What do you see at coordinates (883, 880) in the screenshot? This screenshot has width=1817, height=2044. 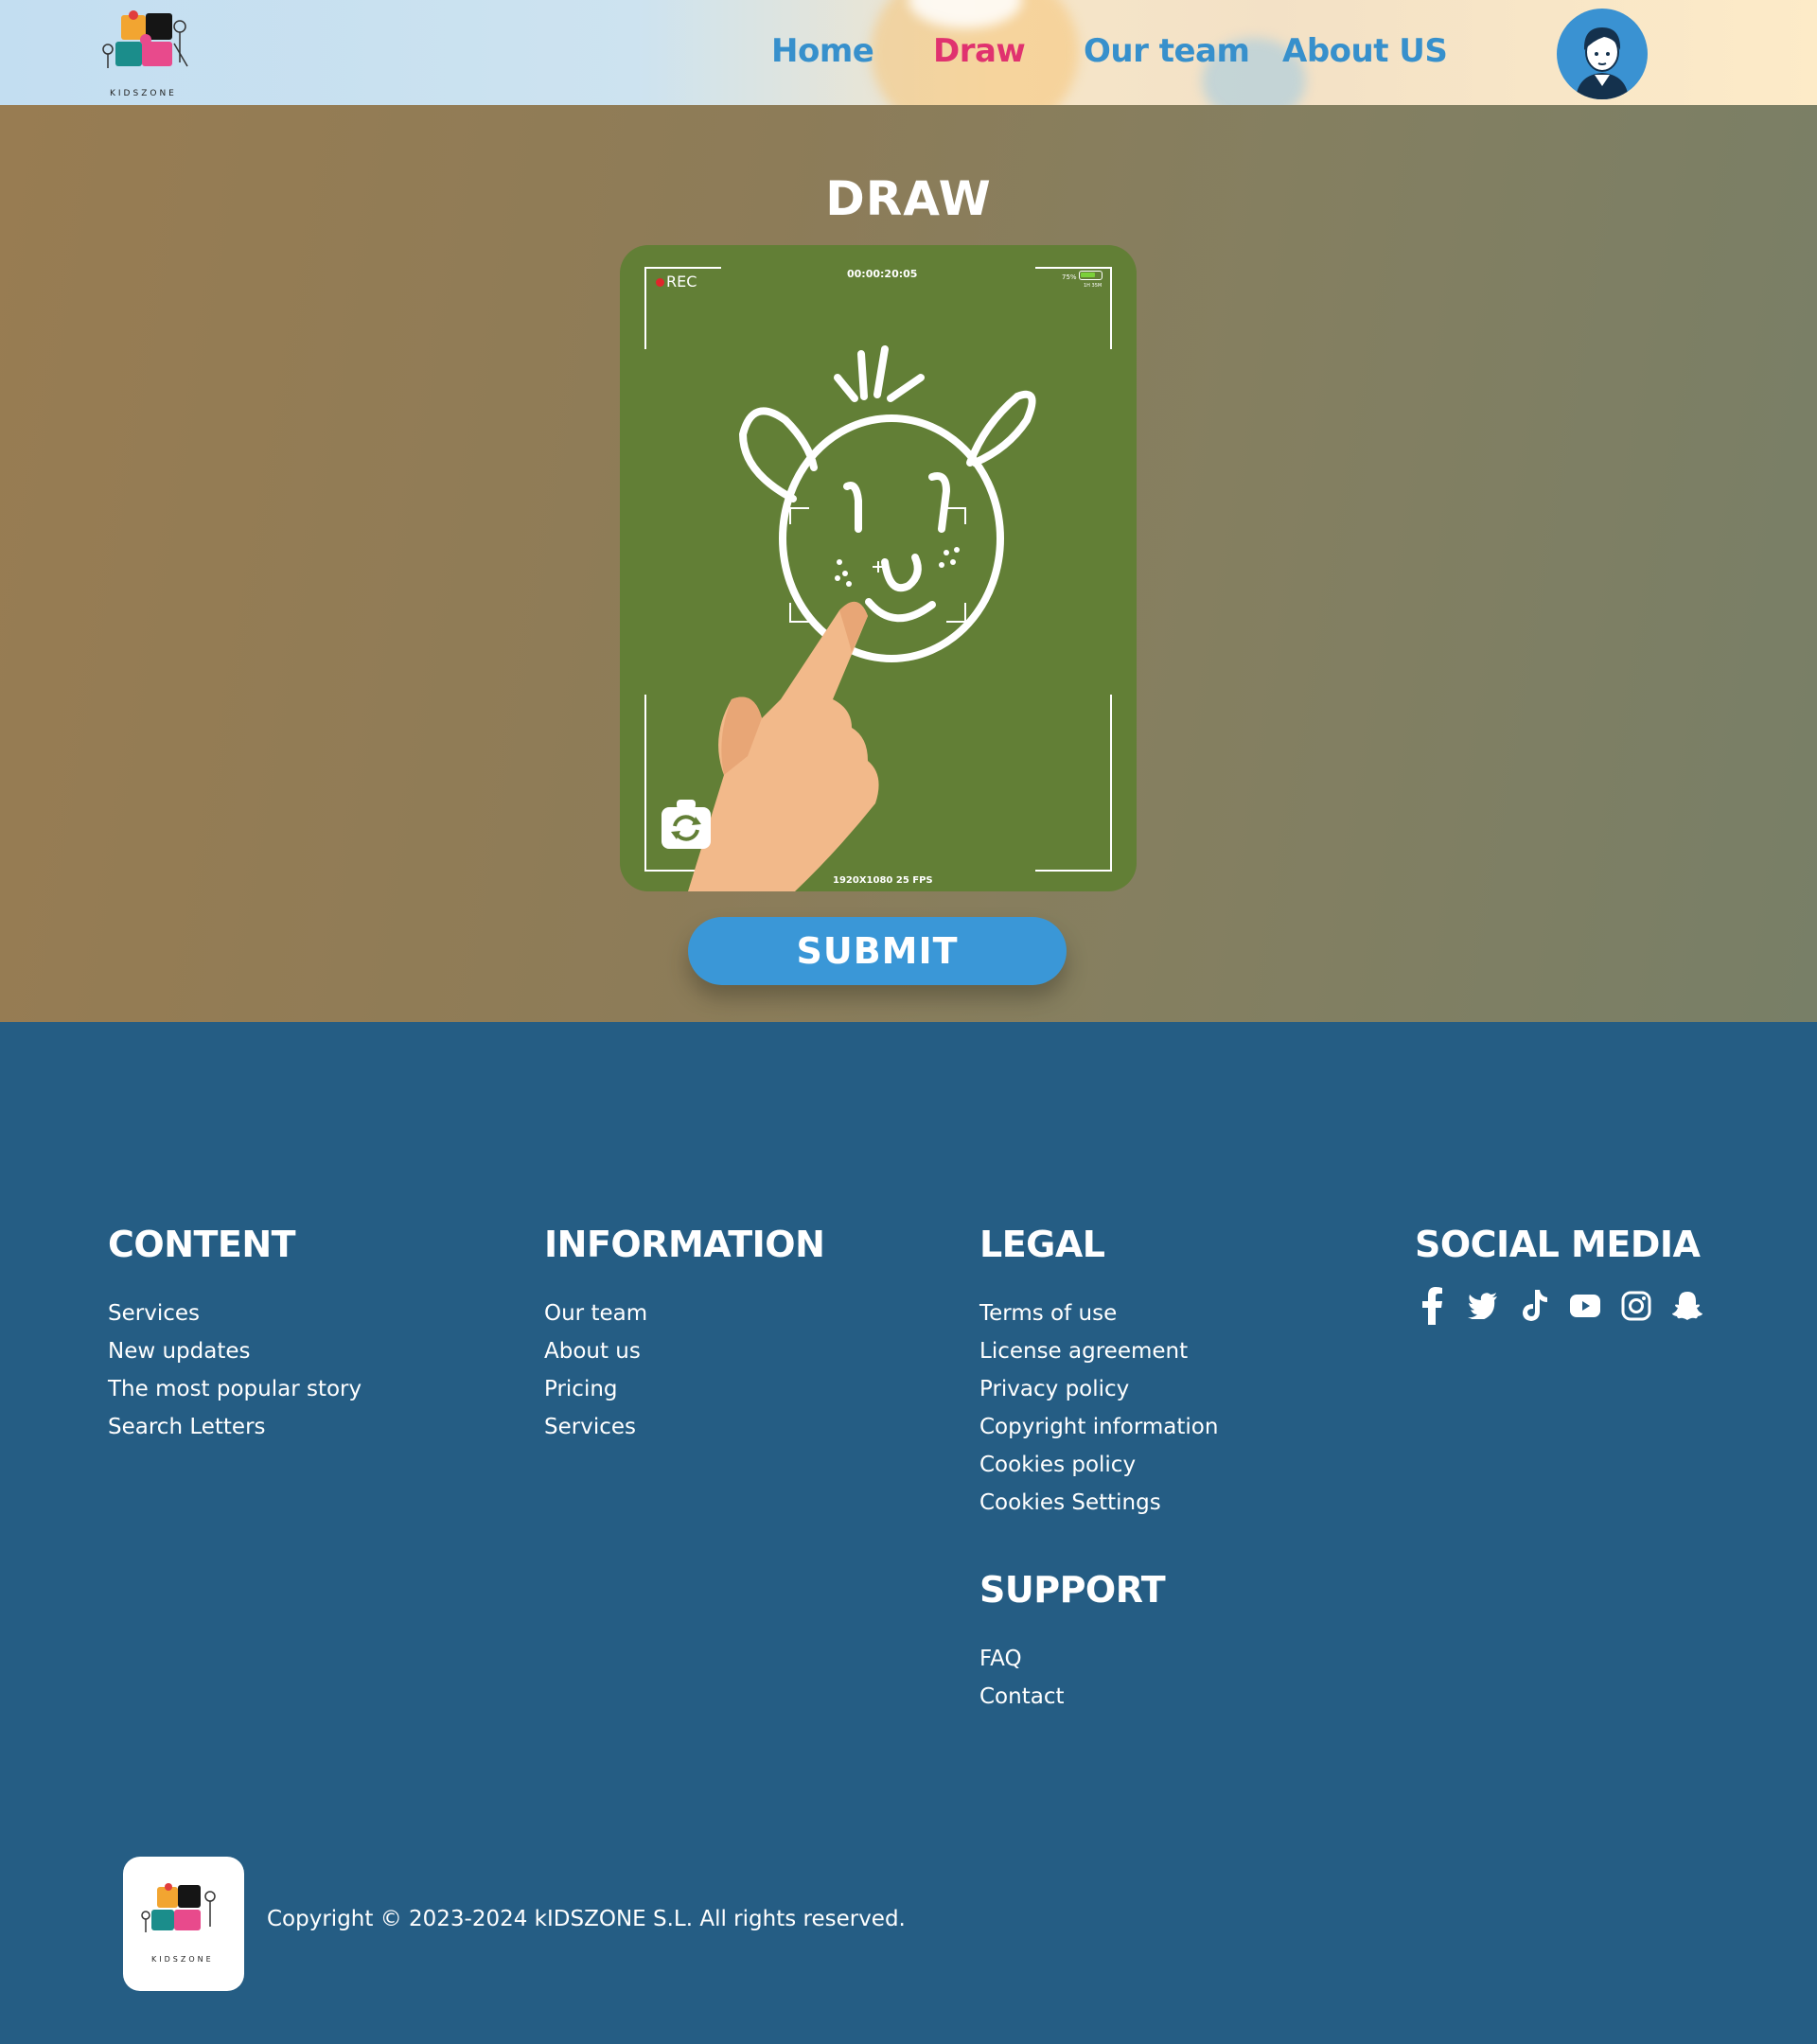 I see `resolution-label: 1920X1080 25 FPS` at bounding box center [883, 880].